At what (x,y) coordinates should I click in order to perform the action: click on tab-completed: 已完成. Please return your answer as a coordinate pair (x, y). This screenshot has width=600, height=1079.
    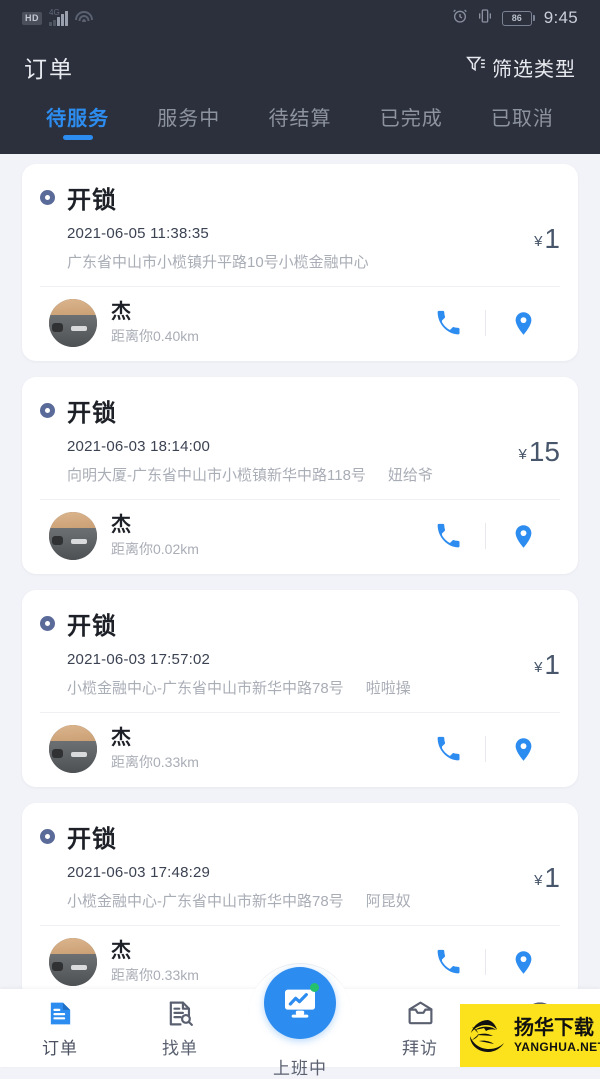
    Looking at the image, I should click on (411, 114).